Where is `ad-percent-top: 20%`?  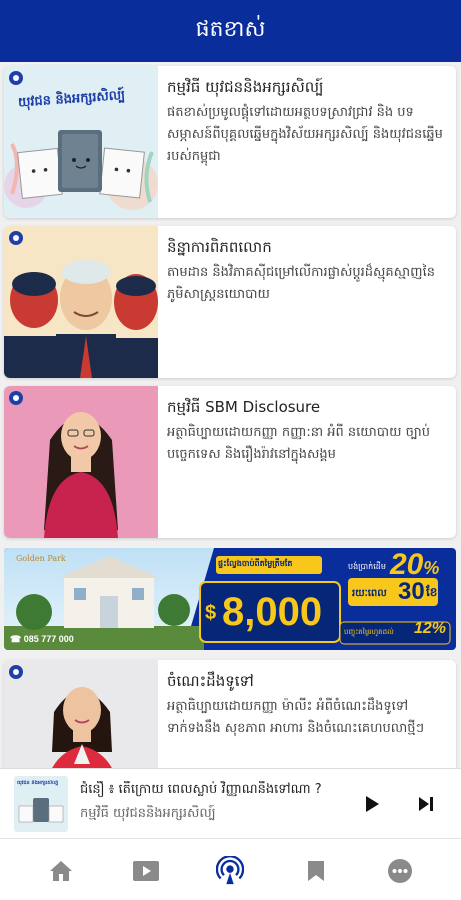
ad-percent-top: 20% is located at coordinates (414, 565).